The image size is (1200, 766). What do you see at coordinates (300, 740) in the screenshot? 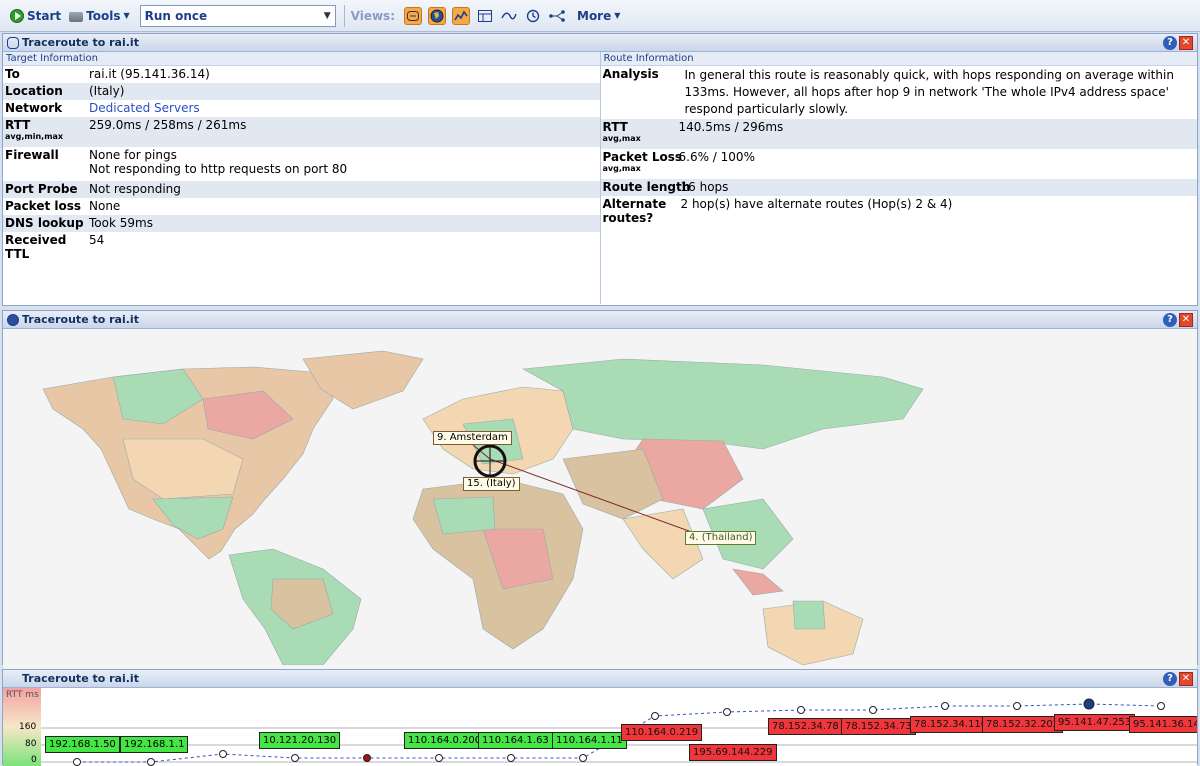
I see `hop-label: 10.121.20.130` at bounding box center [300, 740].